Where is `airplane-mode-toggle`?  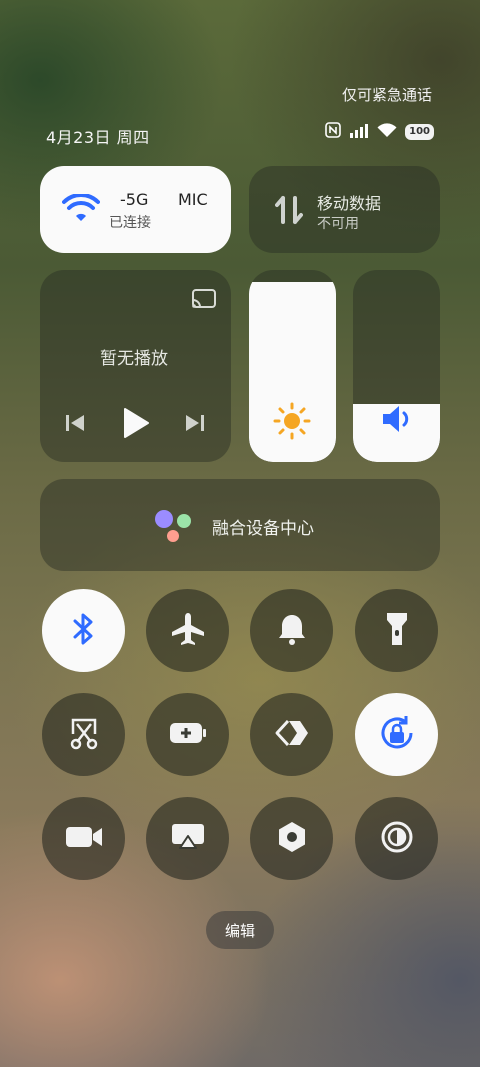
airplane-mode-toggle is located at coordinates (187, 630).